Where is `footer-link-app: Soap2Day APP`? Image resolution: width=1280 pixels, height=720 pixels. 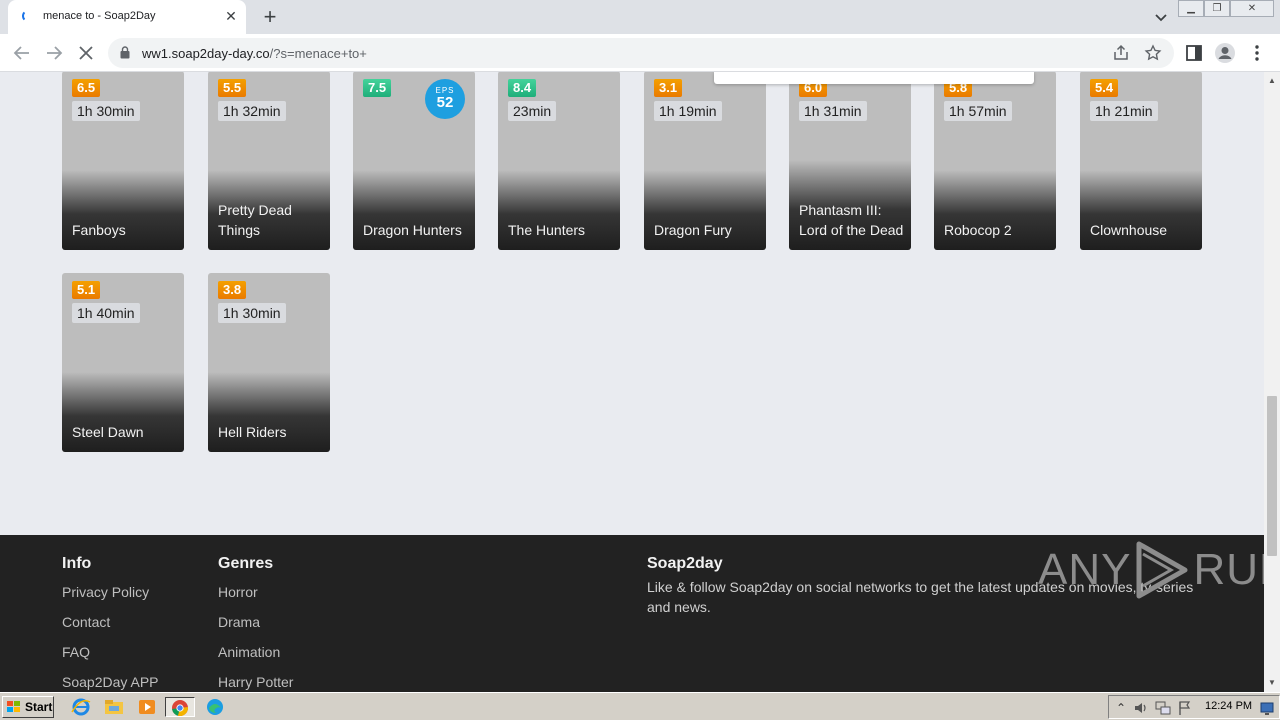 footer-link-app: Soap2Day APP is located at coordinates (110, 679).